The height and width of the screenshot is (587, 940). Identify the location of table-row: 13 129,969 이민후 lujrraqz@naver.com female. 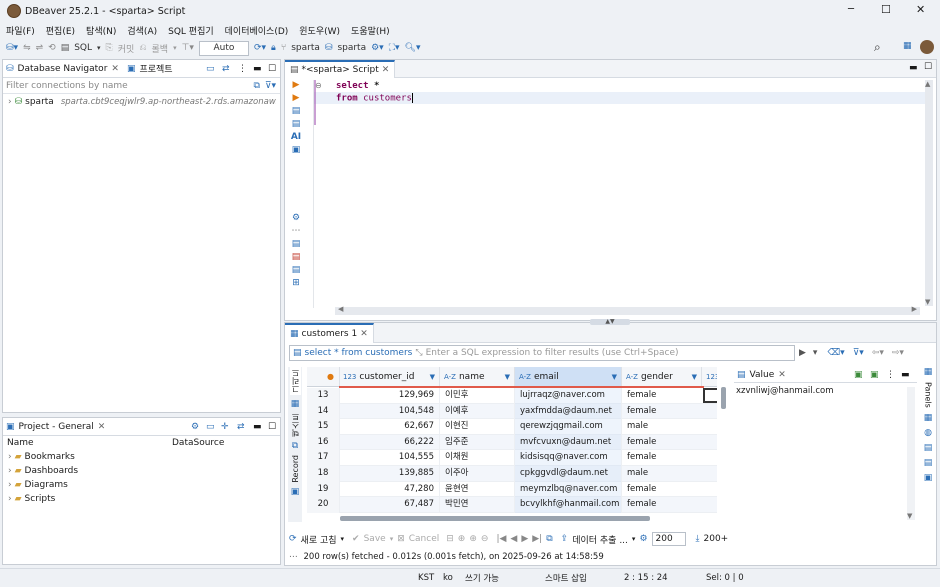
(512, 396).